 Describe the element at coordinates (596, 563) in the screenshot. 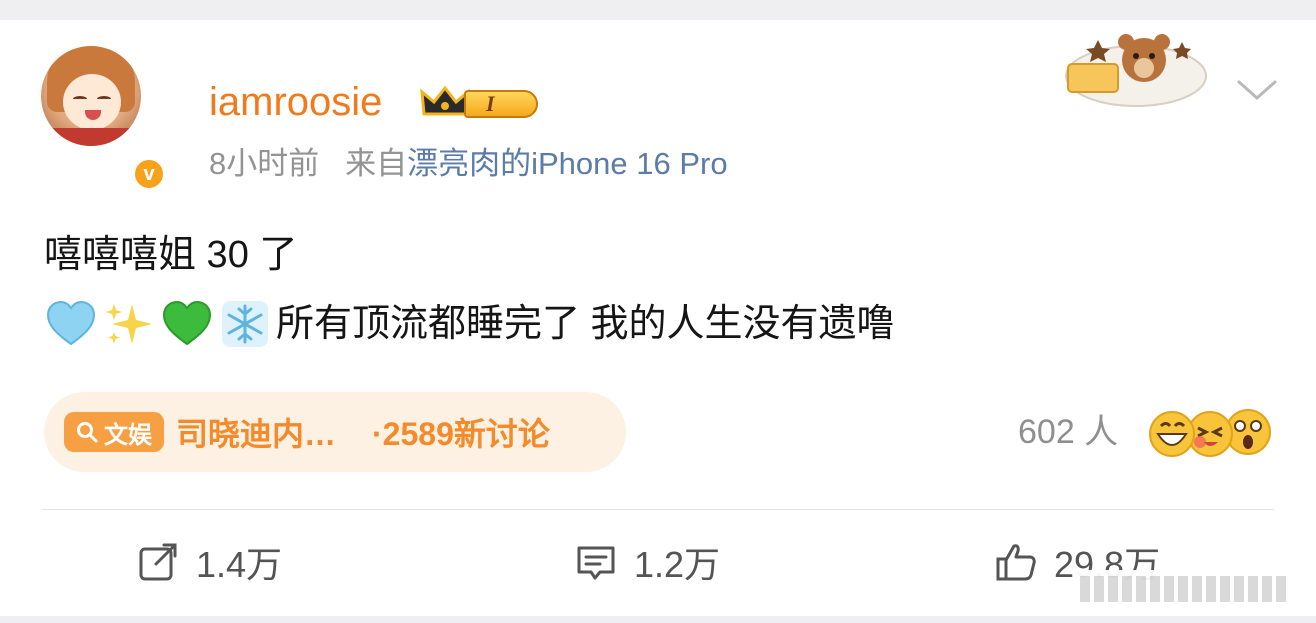

I see `comment-icon` at that location.